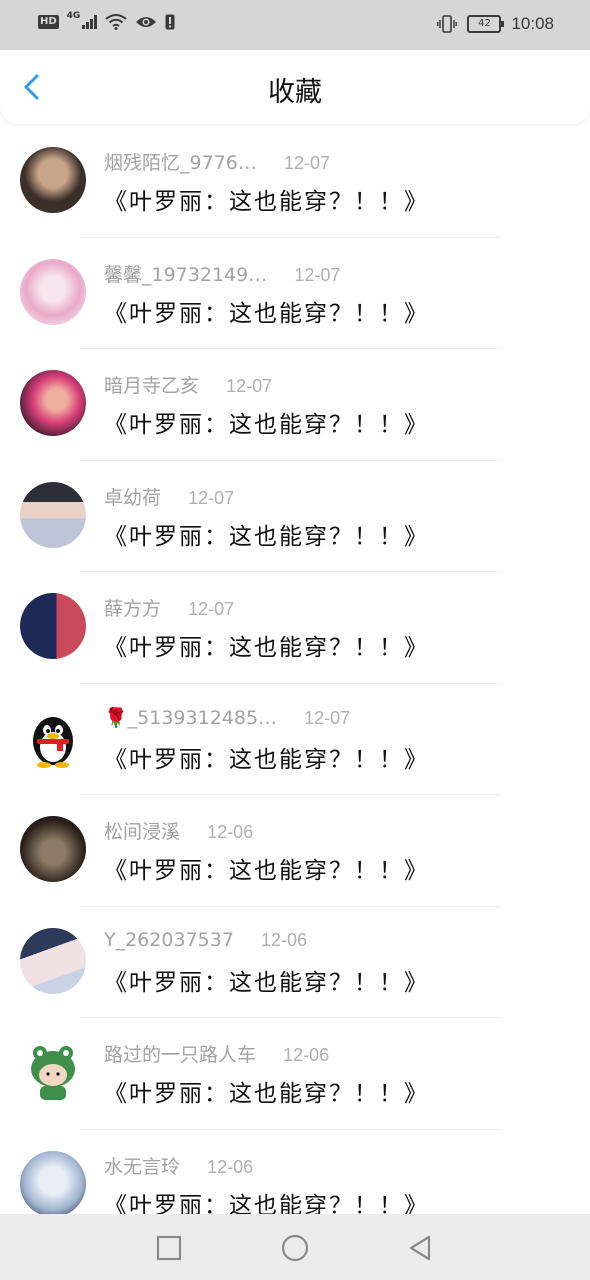  I want to click on item-meta: 暗月寺乙亥 12-07, so click(188, 384).